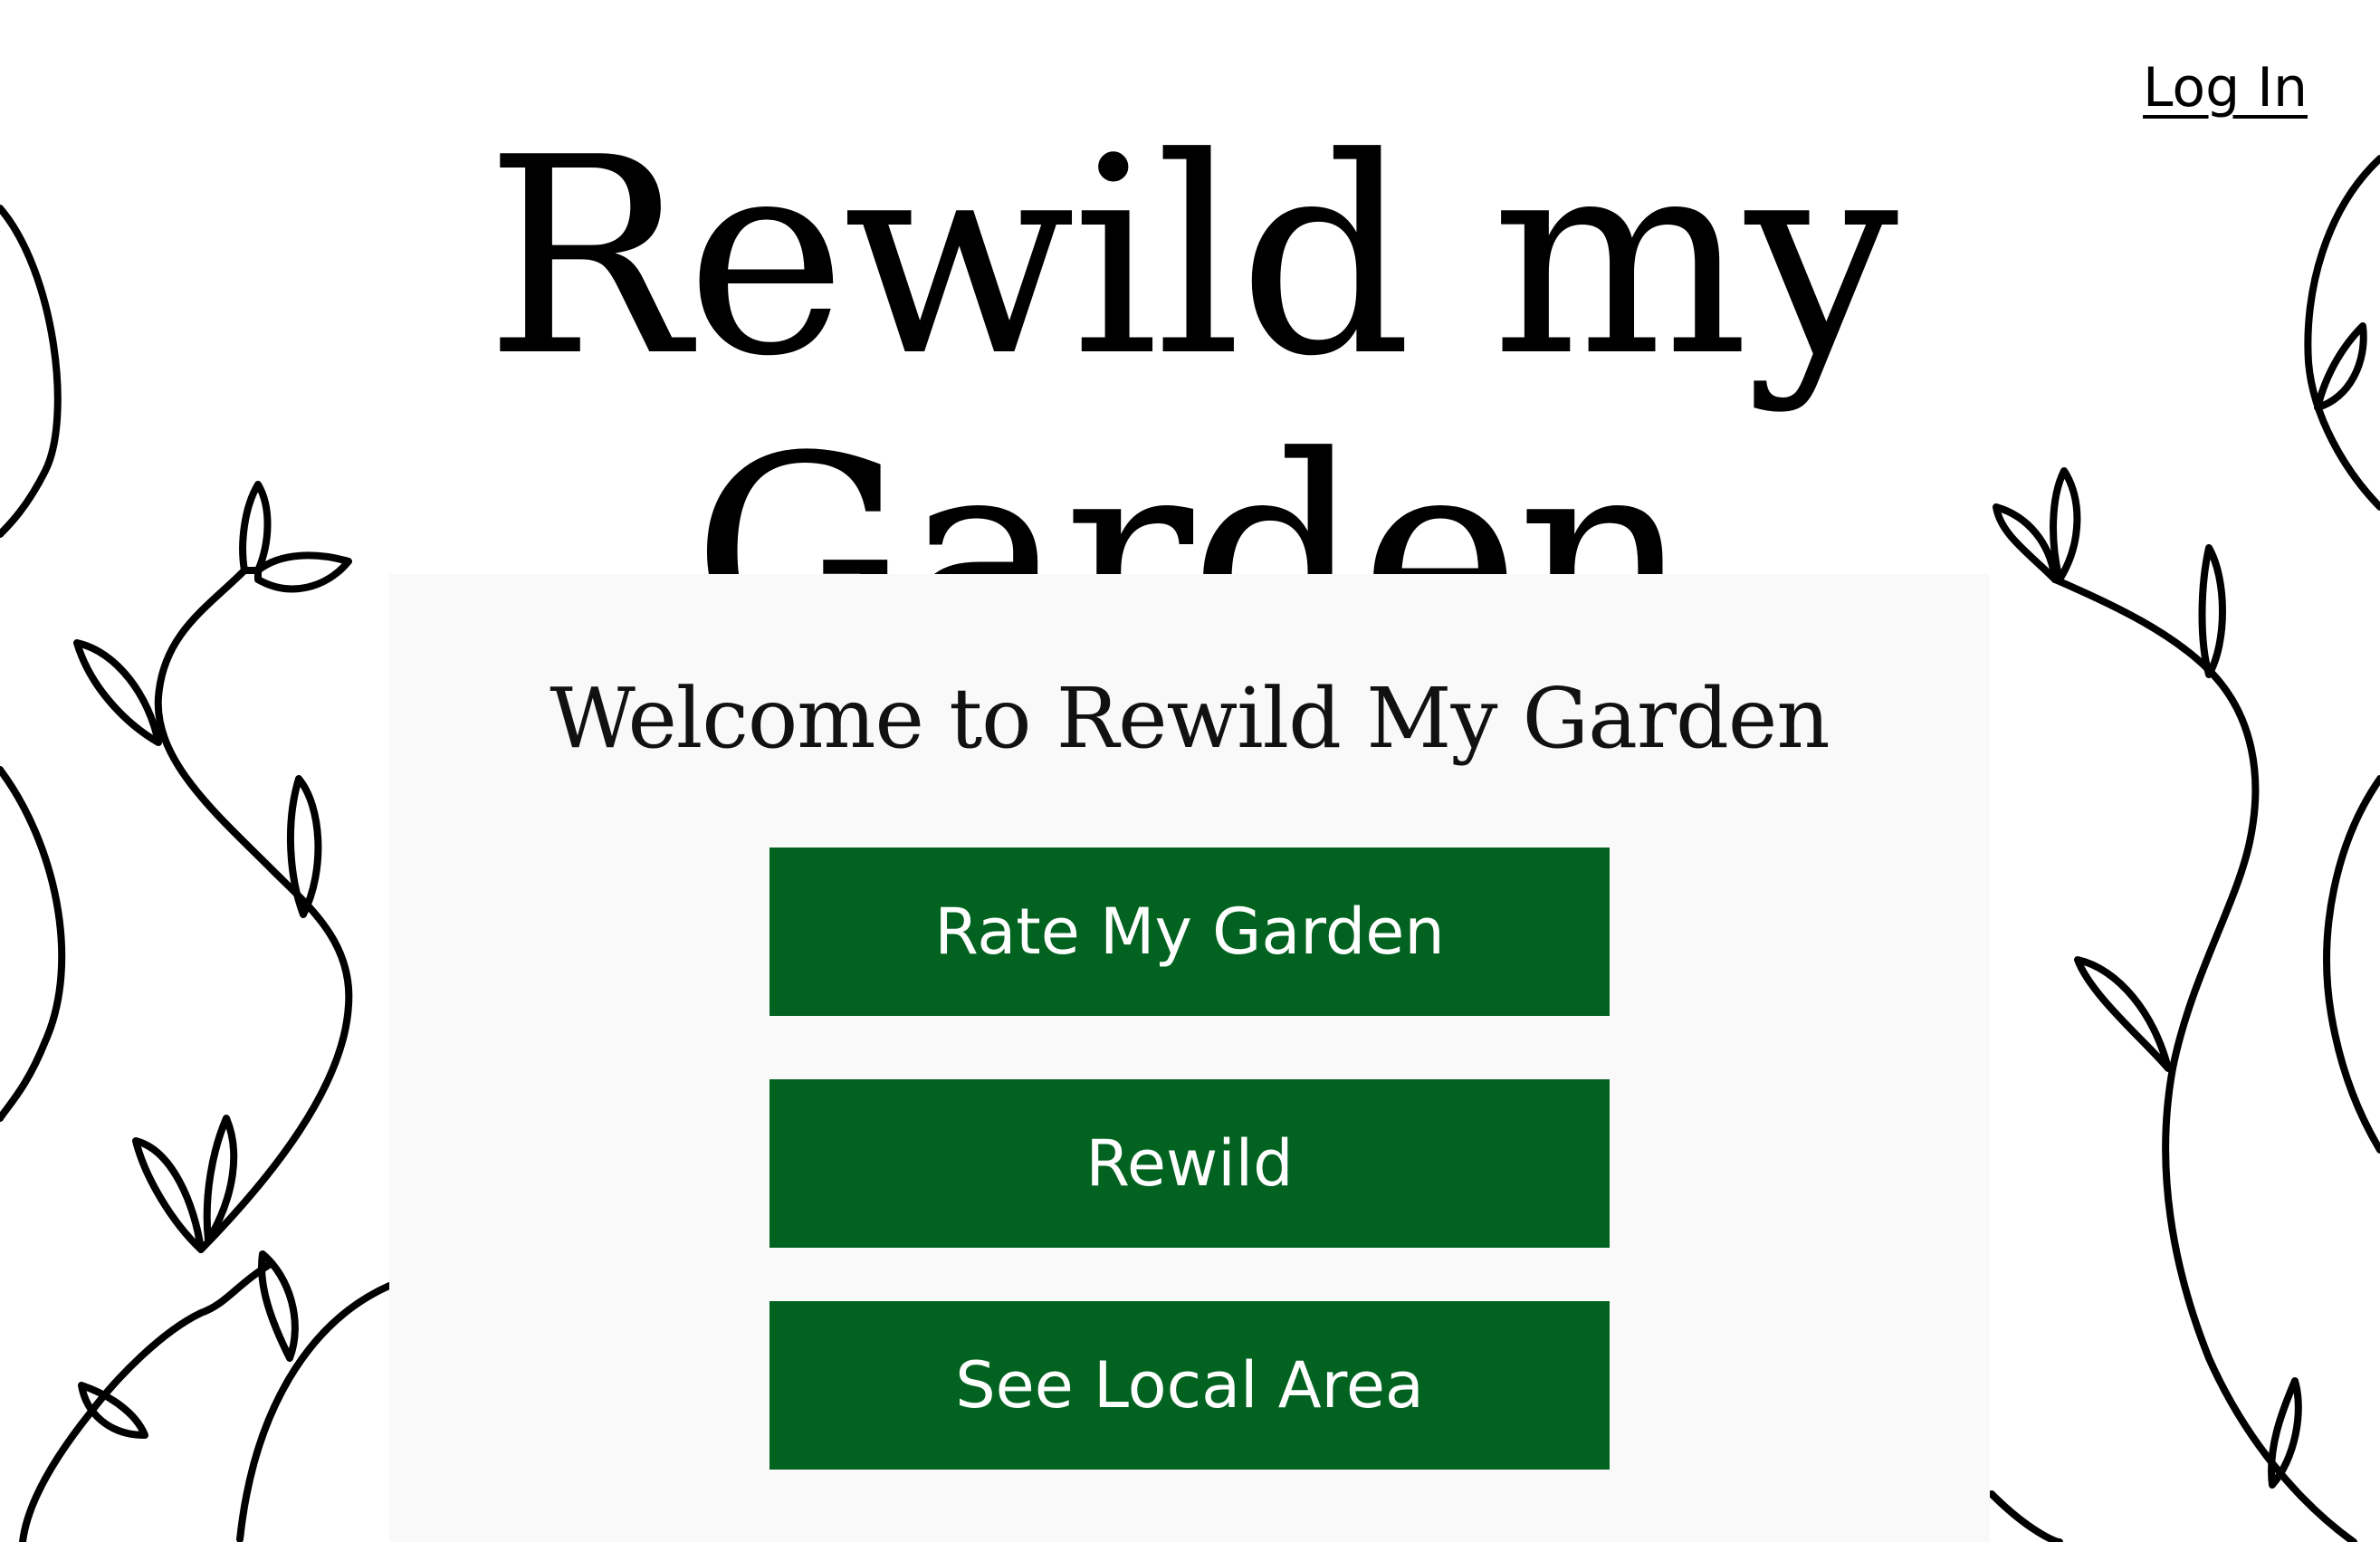  What do you see at coordinates (1189, 1385) in the screenshot?
I see `see-local-area-button: See Local Area` at bounding box center [1189, 1385].